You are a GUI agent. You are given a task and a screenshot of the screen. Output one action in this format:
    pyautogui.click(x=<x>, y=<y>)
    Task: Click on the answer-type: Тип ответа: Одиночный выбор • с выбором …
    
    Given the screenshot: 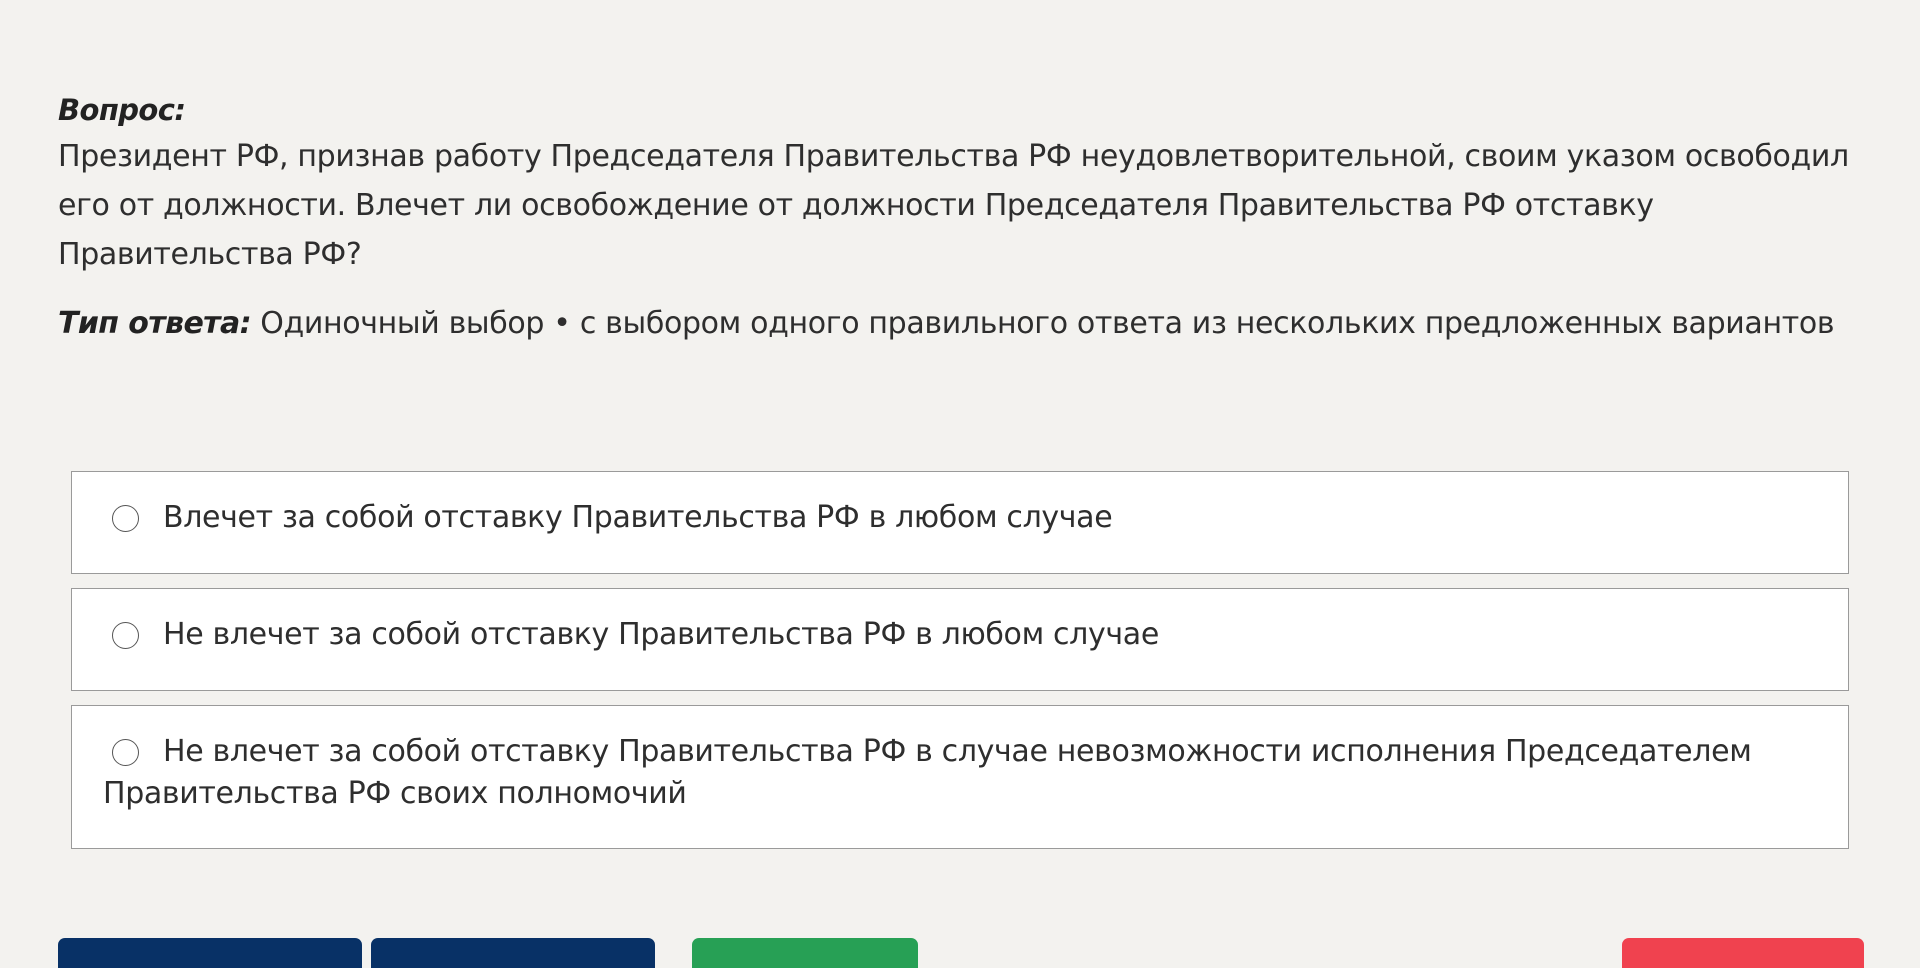 What is the action you would take?
    pyautogui.click(x=963, y=324)
    